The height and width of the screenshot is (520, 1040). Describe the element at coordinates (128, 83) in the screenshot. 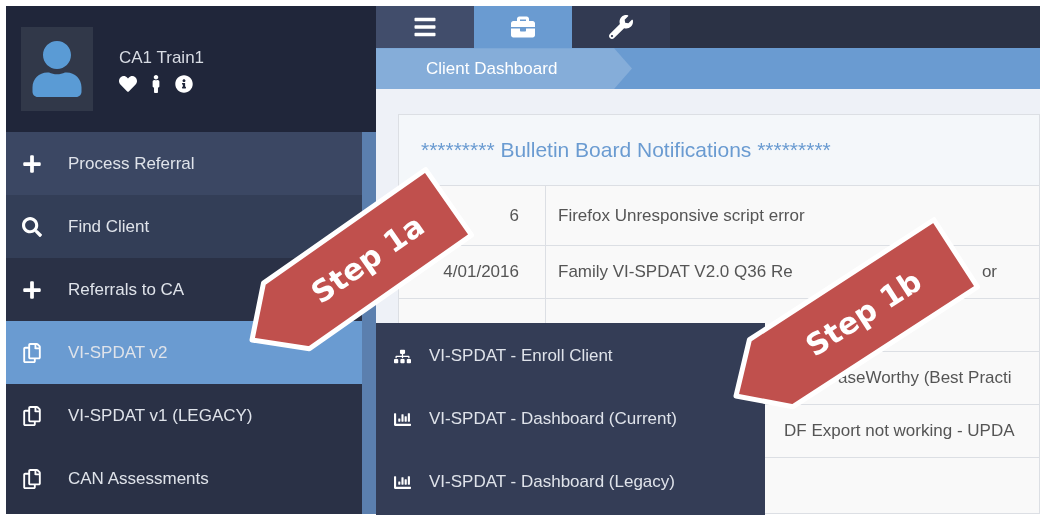

I see `heart-icon` at that location.